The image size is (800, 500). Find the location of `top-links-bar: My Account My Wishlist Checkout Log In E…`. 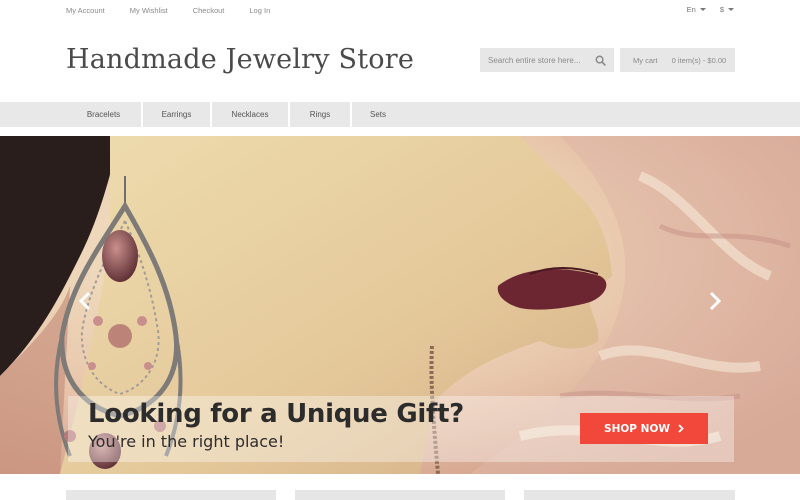

top-links-bar: My Account My Wishlist Checkout Log In E… is located at coordinates (400, 11).